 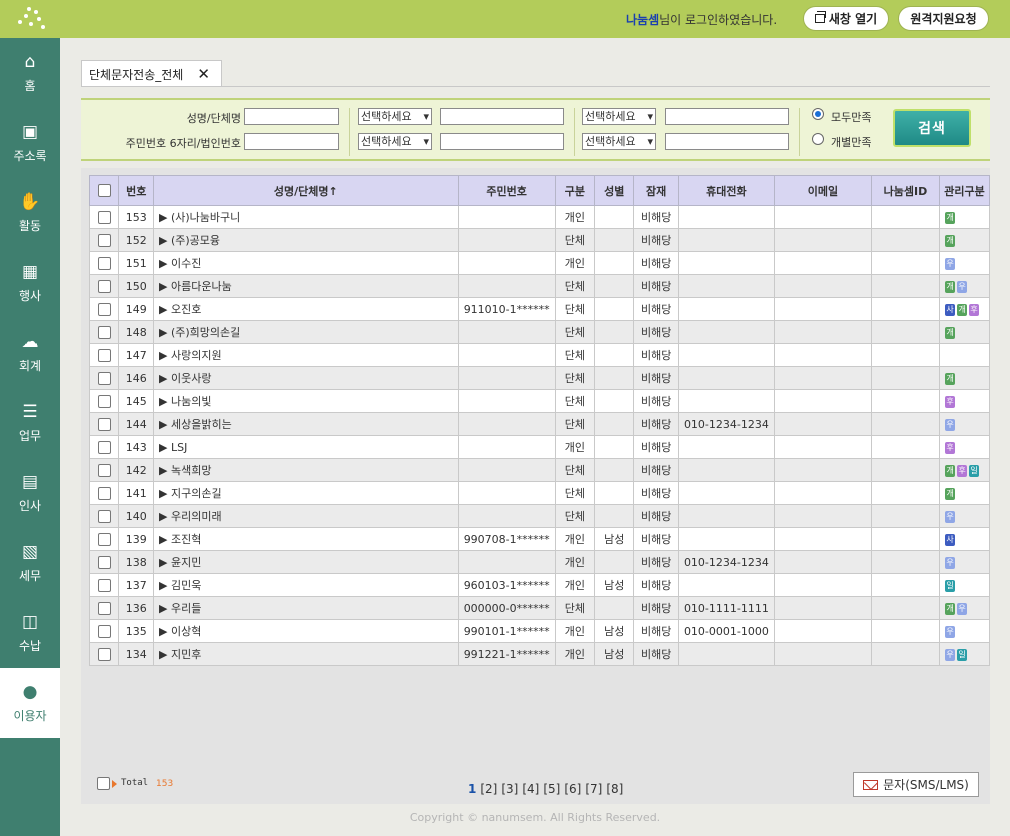 I want to click on sidebar-item-tax: ▧ 세무, so click(x=30, y=563).